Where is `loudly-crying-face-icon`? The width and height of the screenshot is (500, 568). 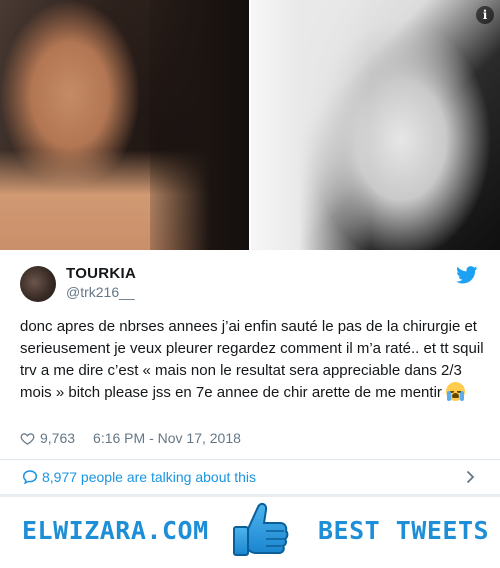 loudly-crying-face-icon is located at coordinates (456, 391).